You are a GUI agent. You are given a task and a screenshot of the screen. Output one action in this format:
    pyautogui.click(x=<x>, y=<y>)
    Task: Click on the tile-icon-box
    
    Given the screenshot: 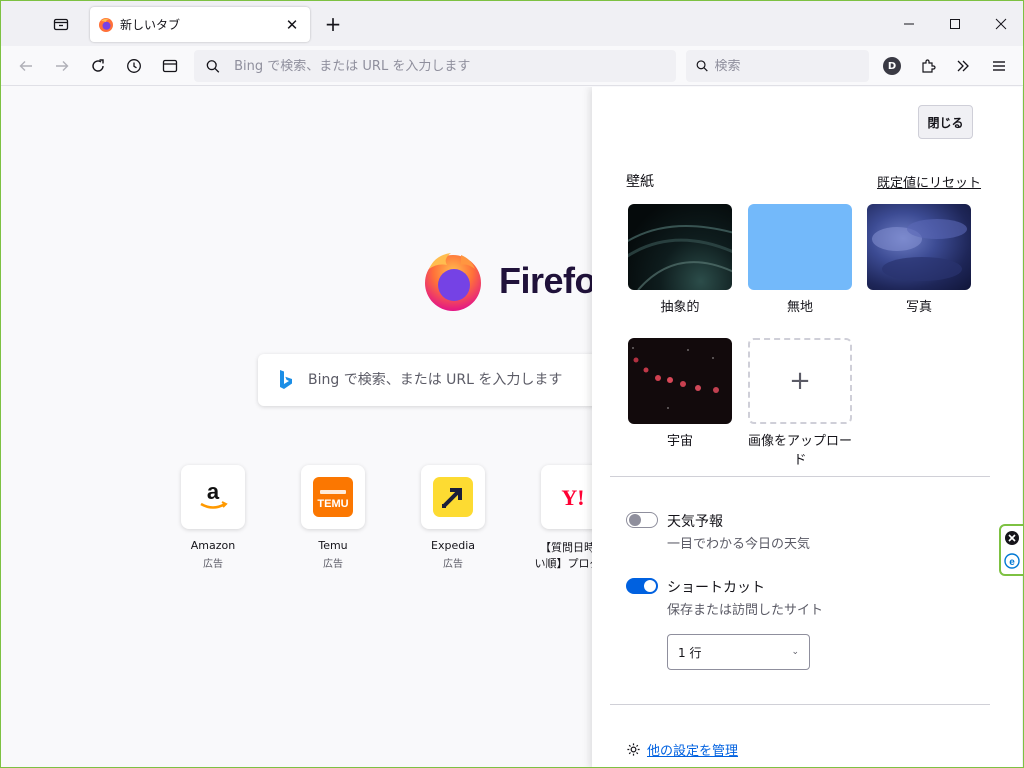 What is the action you would take?
    pyautogui.click(x=453, y=497)
    